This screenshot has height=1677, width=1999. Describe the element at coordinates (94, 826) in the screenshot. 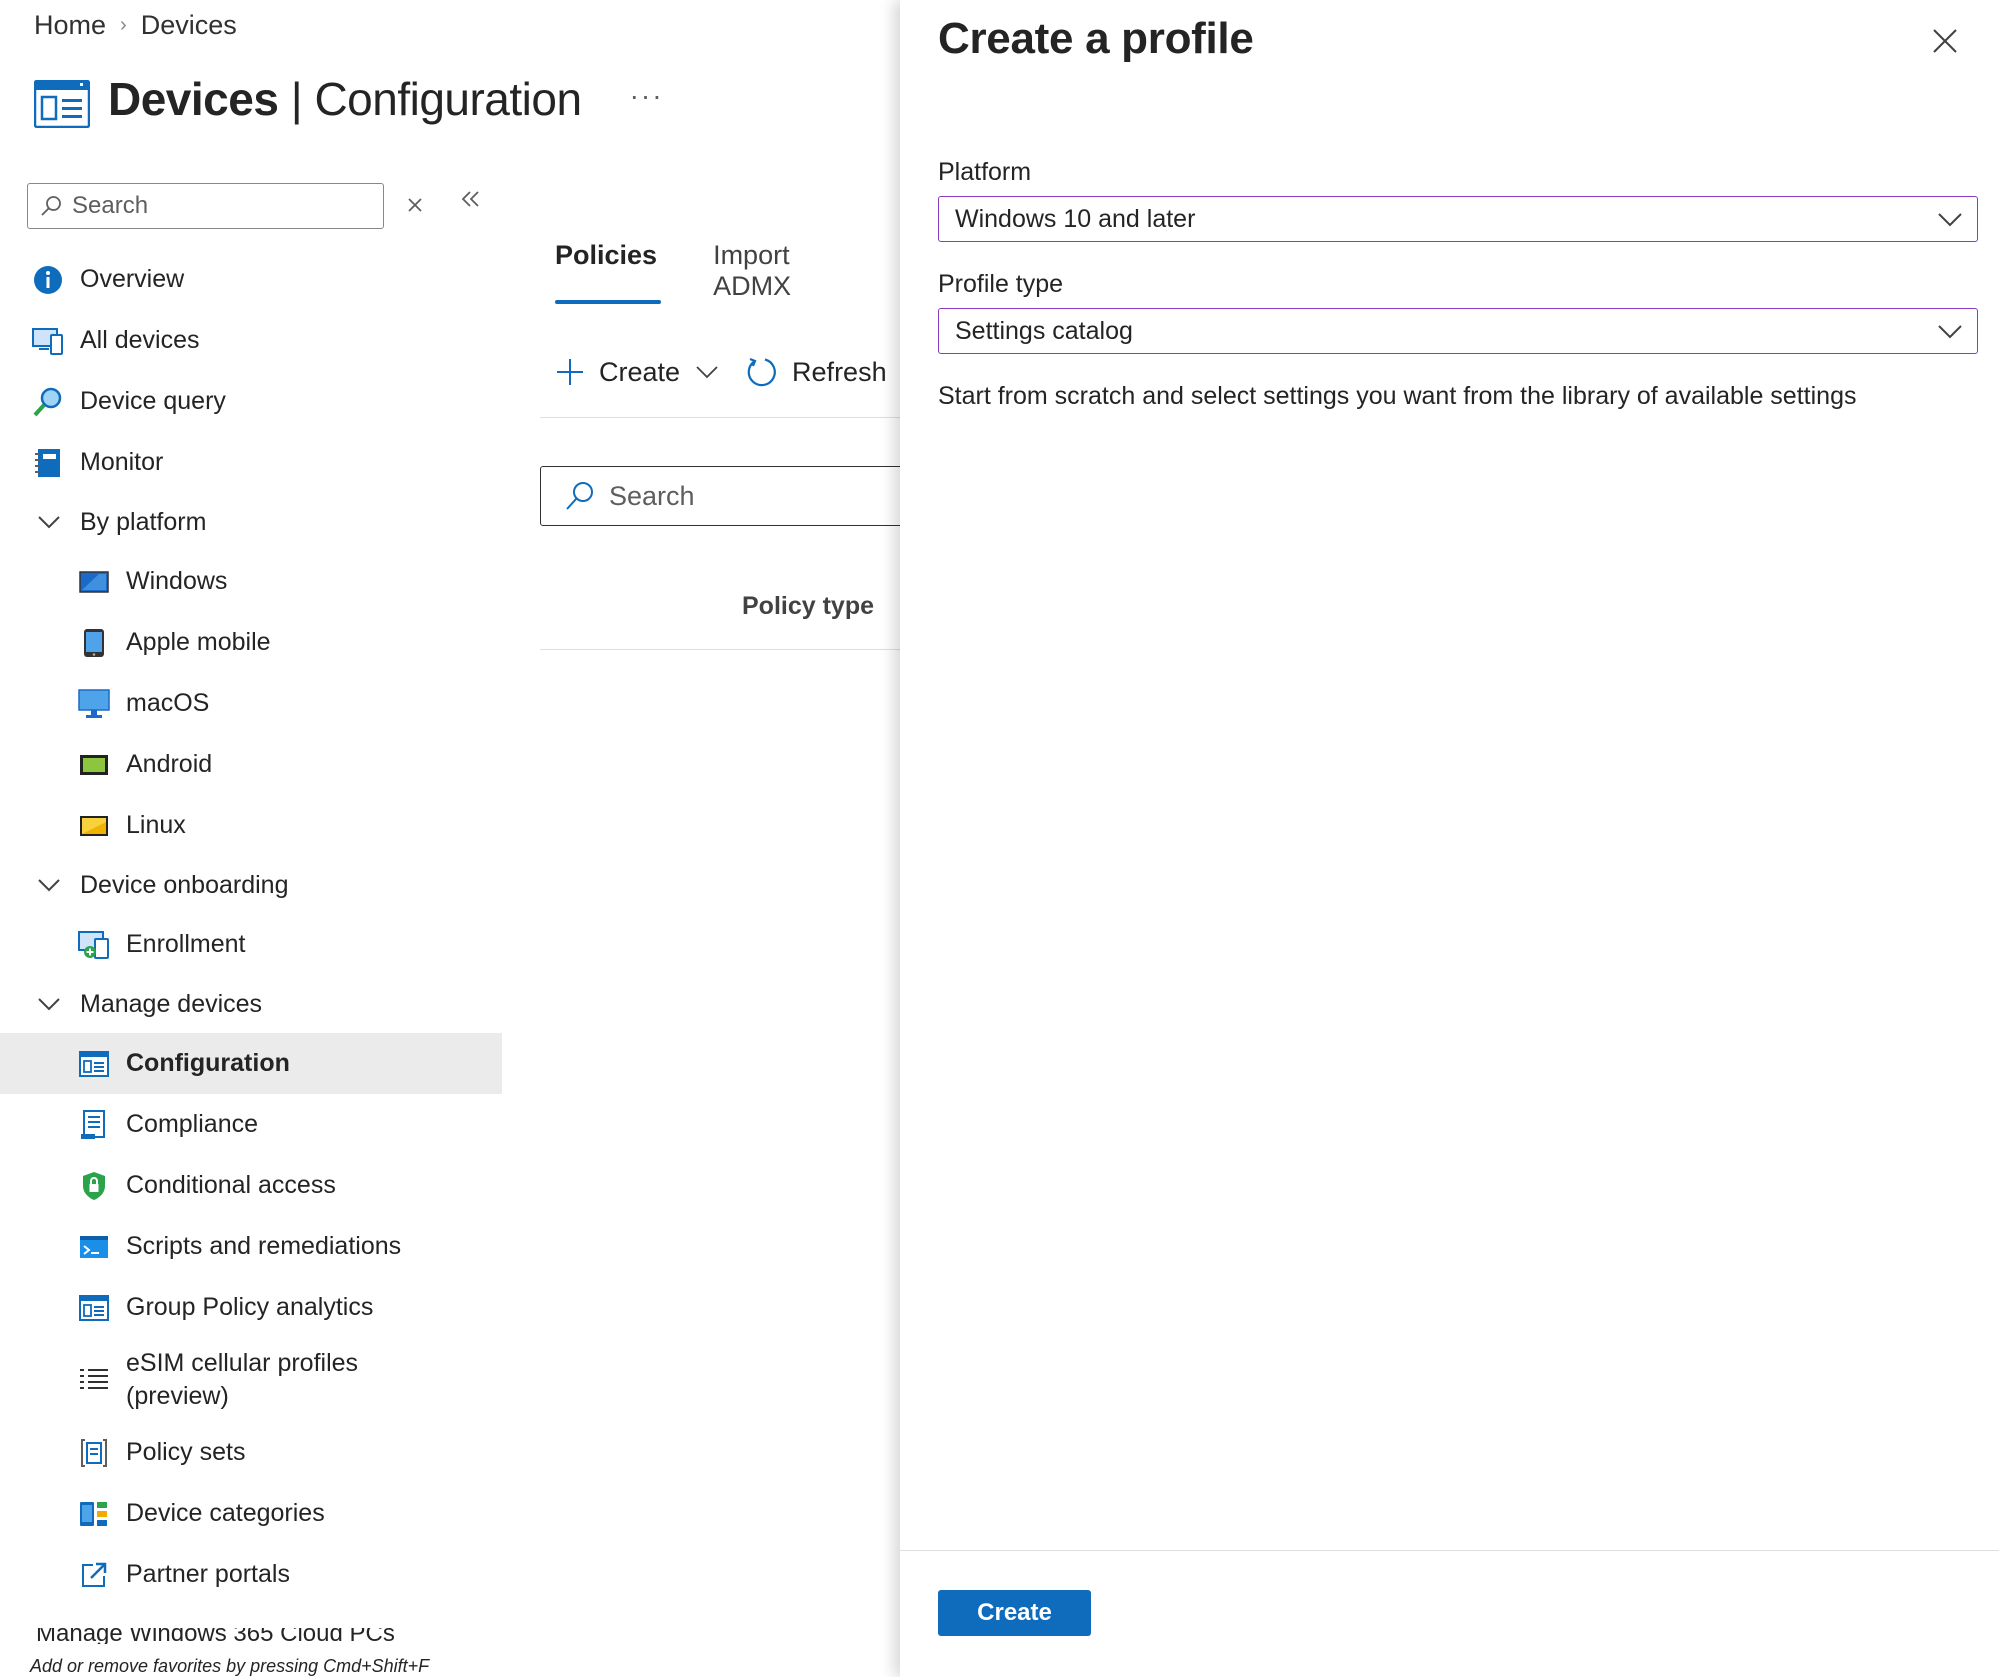

I see `linux-icon` at that location.